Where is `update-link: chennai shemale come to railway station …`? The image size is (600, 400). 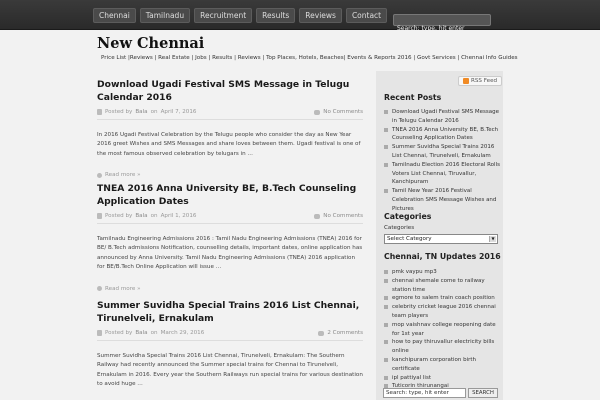
update-link: chennai shemale come to railway station … is located at coordinates (442, 286).